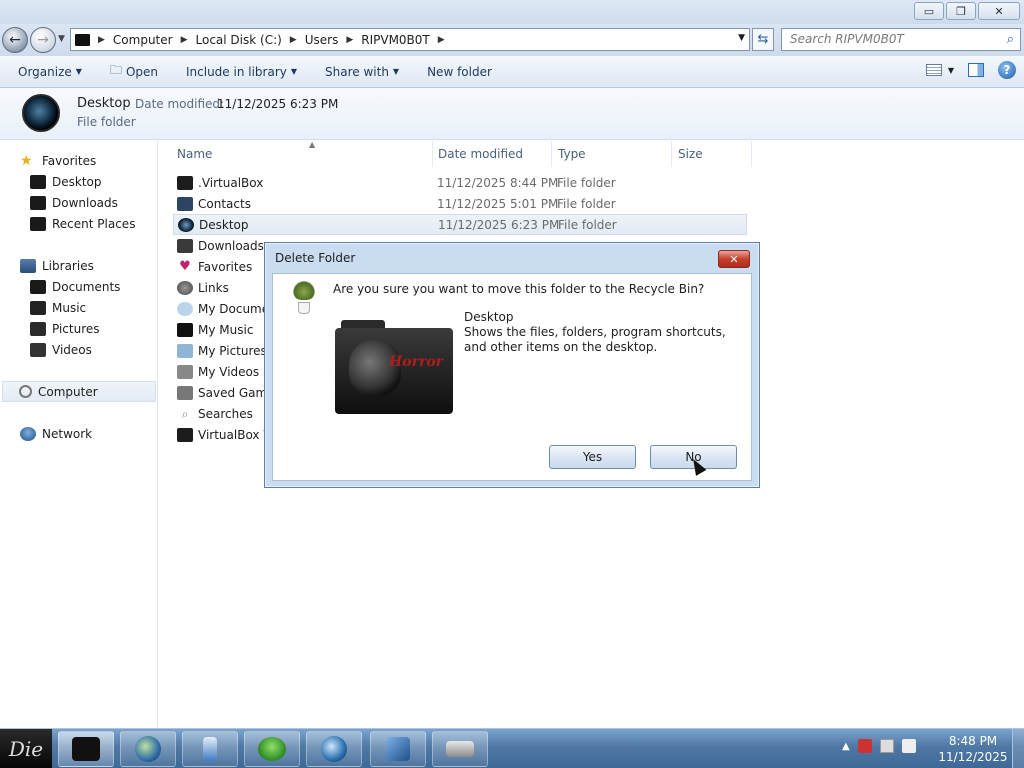 The height and width of the screenshot is (768, 1024). I want to click on search-icon: ⌕, so click(1010, 39).